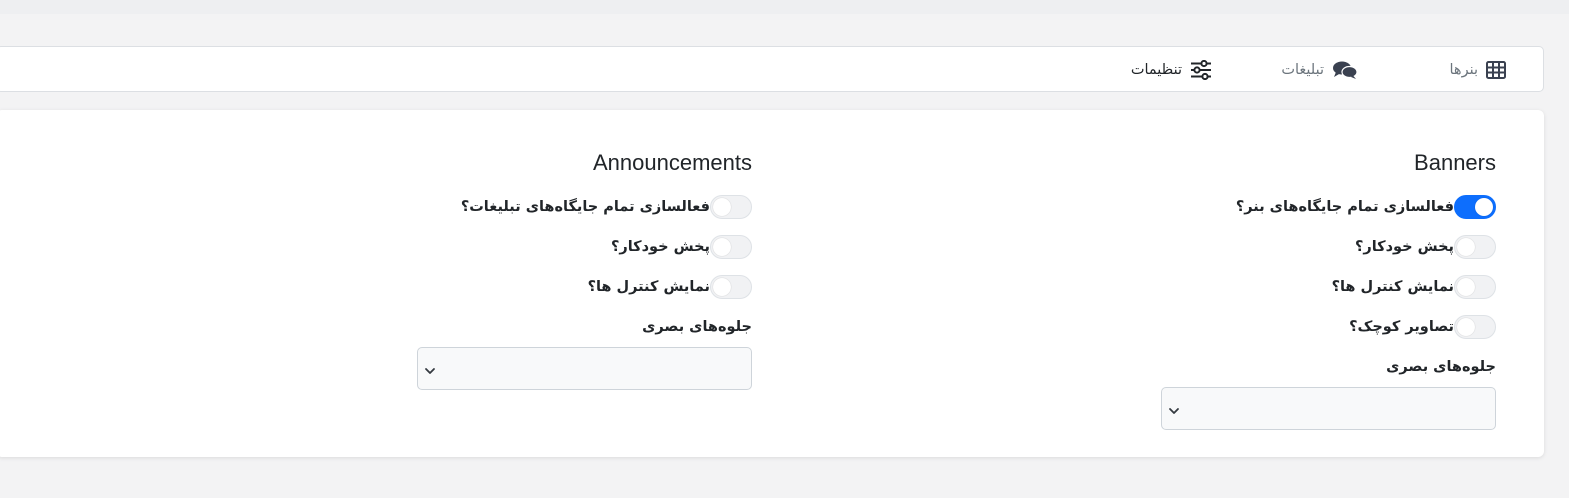 This screenshot has width=1569, height=498. Describe the element at coordinates (697, 327) in the screenshot. I see `ann-effects-label: جلوه‌های بصری` at that location.